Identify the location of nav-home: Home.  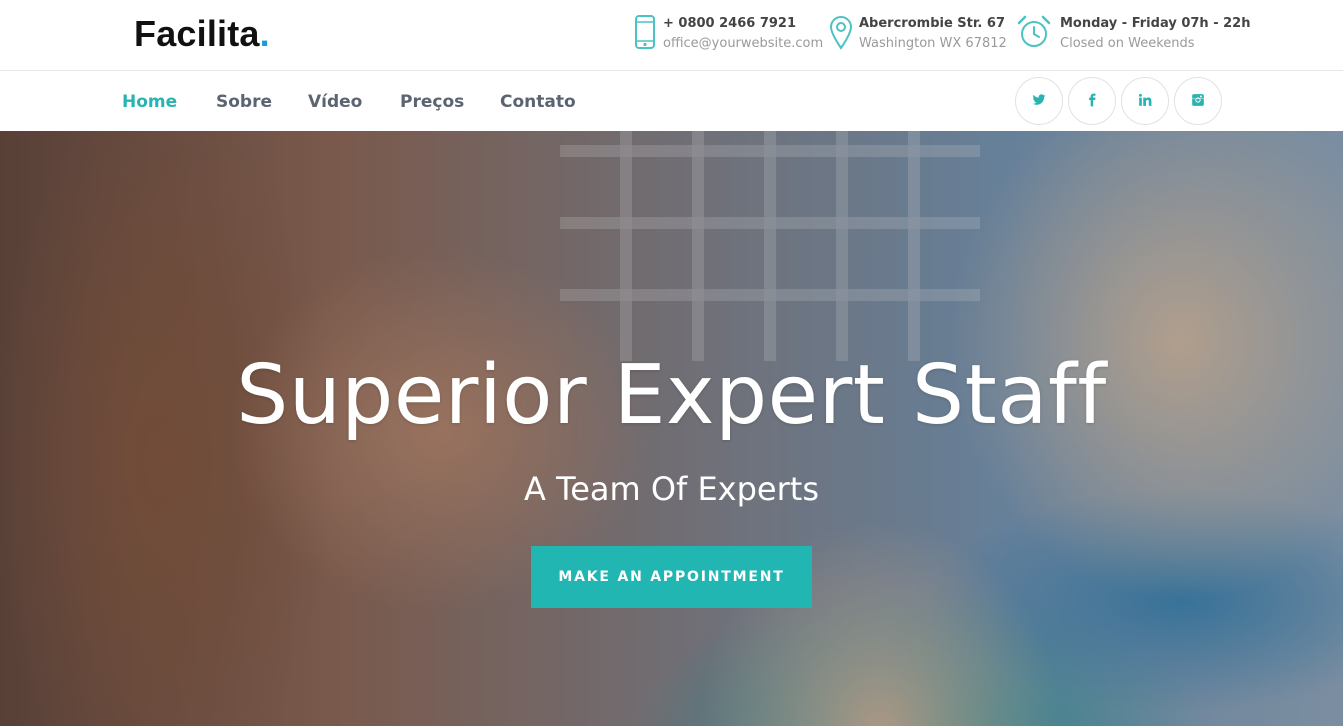
(149, 102).